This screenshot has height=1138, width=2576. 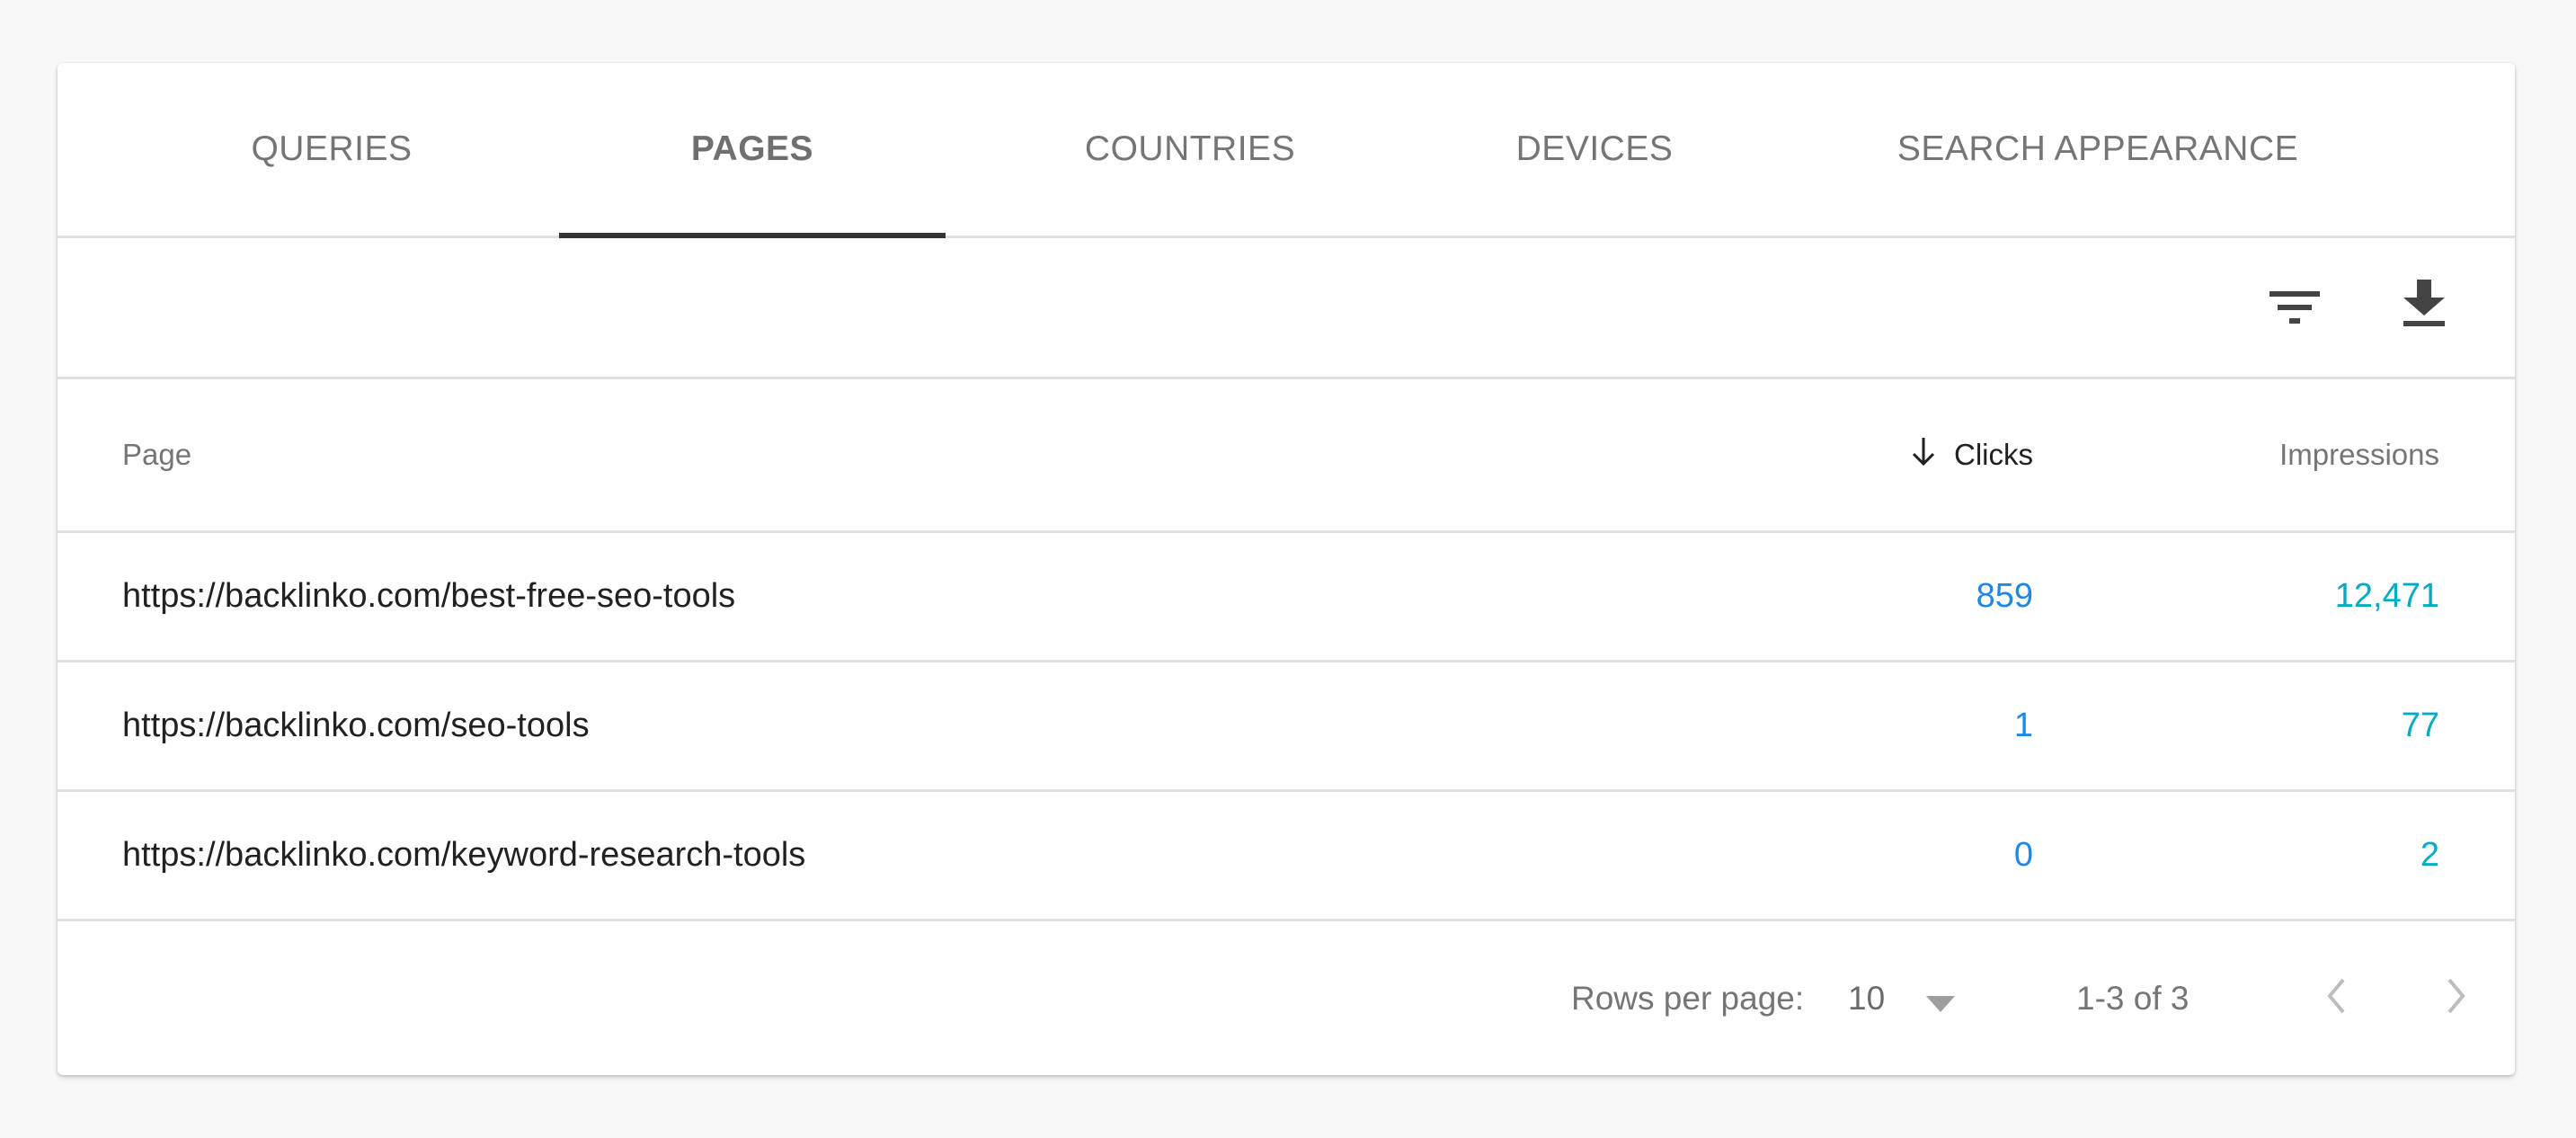 I want to click on pagination-footer: Rows per page: 10 1-3 of 3, so click(x=1286, y=998).